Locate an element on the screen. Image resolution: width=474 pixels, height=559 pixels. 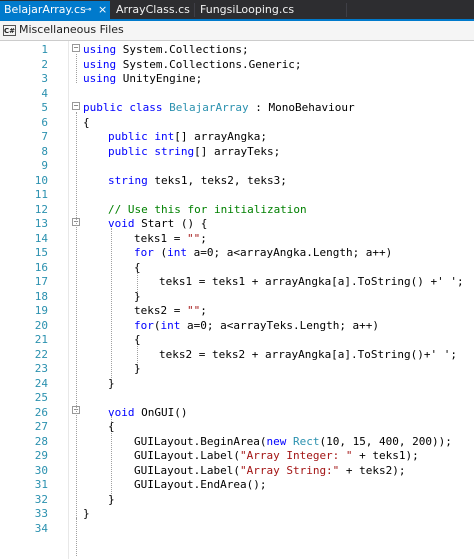
code-line: 6{ is located at coordinates (237, 123).